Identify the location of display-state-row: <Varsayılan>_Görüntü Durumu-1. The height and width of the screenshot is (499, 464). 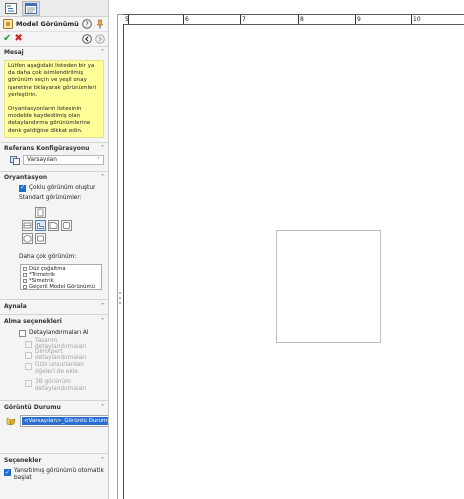
(54, 421).